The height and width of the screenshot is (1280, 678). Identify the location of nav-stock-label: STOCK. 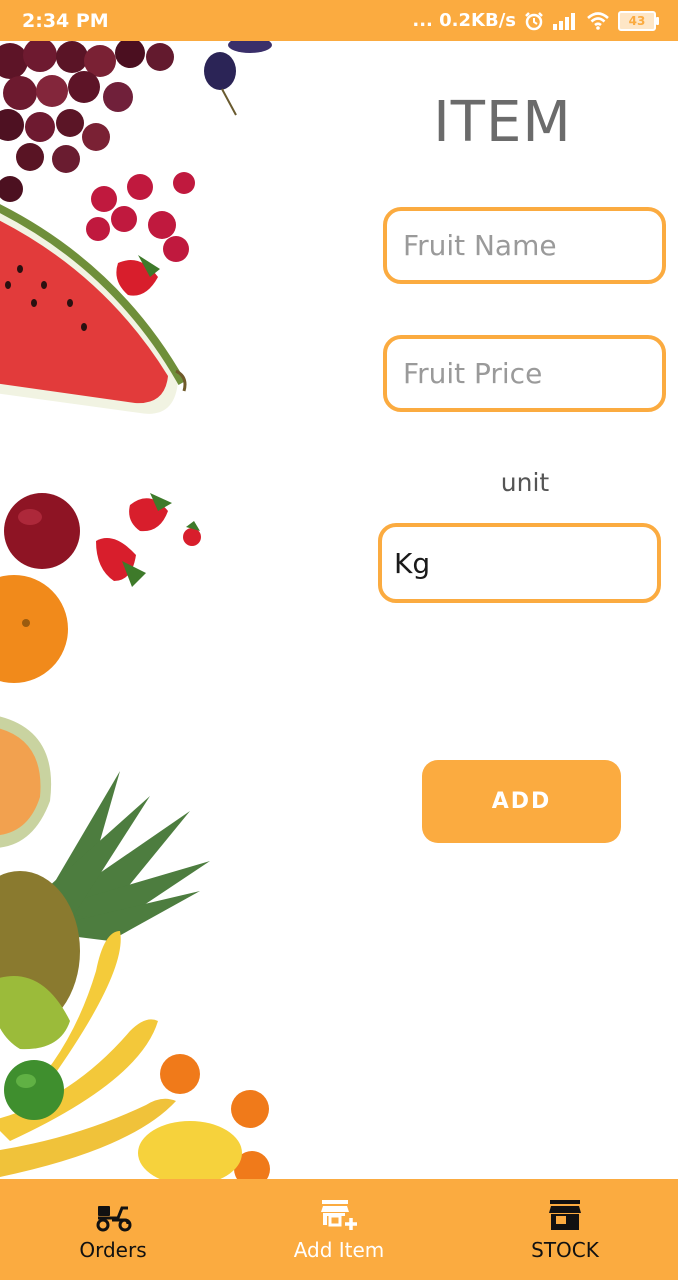
(565, 1249).